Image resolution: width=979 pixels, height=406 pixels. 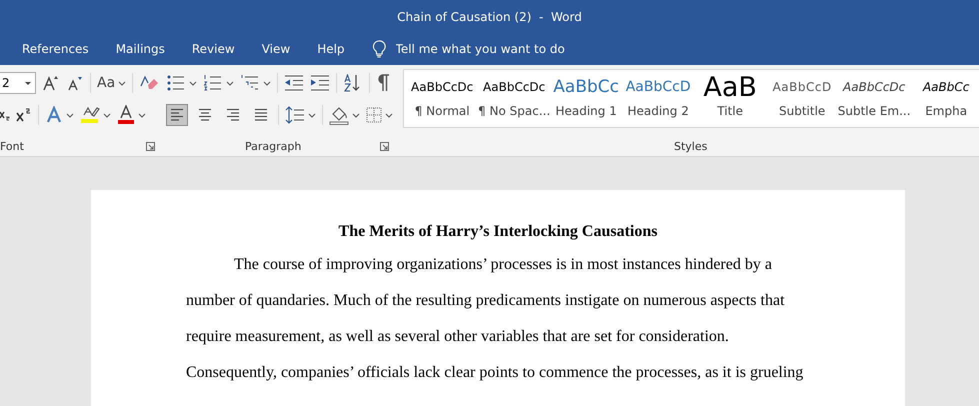 I want to click on font-color-icon, so click(x=126, y=115).